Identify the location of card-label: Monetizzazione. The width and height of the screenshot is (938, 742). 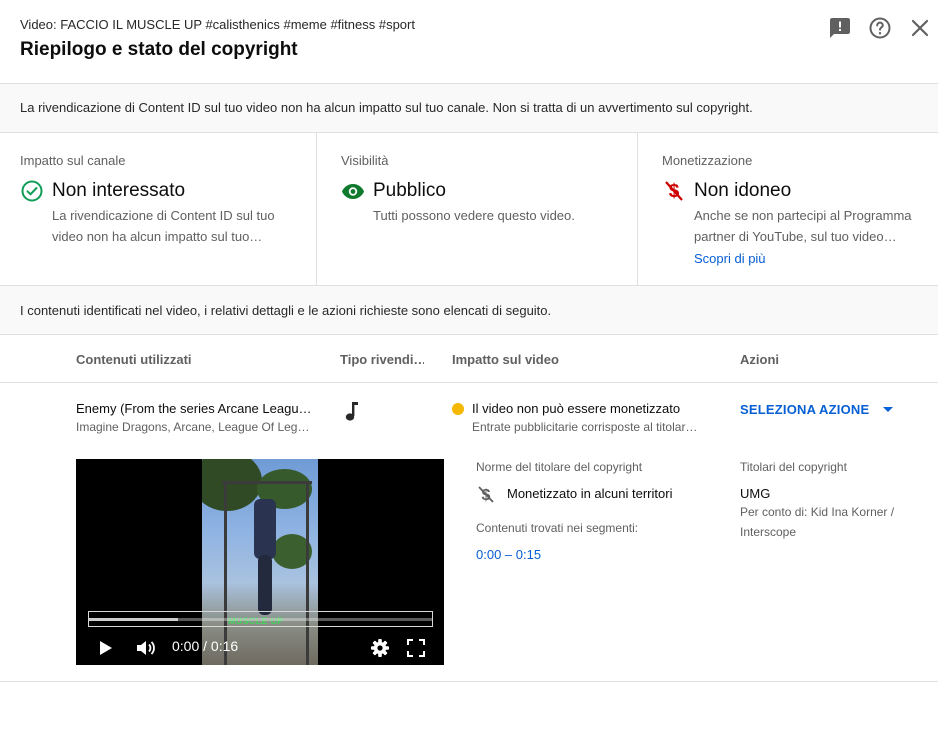
(707, 160).